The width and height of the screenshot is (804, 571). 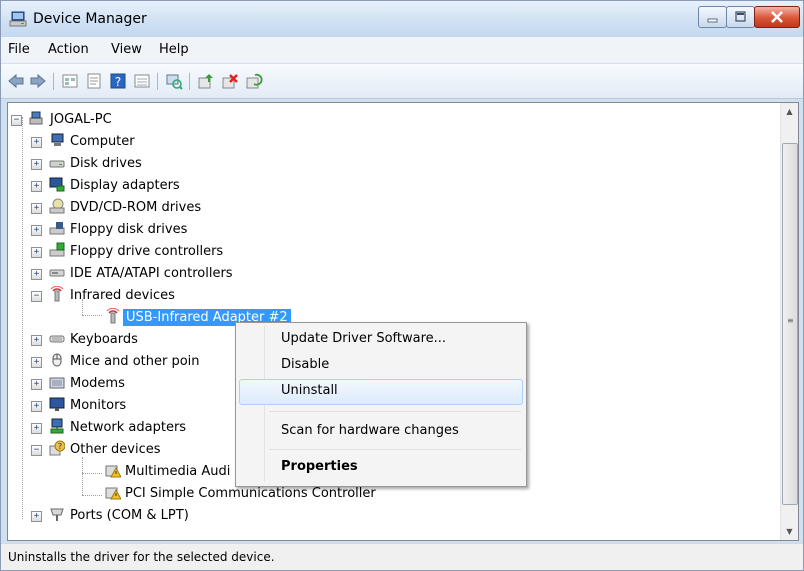 I want to click on tree-node-other-devices: − ? Other devices, so click(x=123, y=450).